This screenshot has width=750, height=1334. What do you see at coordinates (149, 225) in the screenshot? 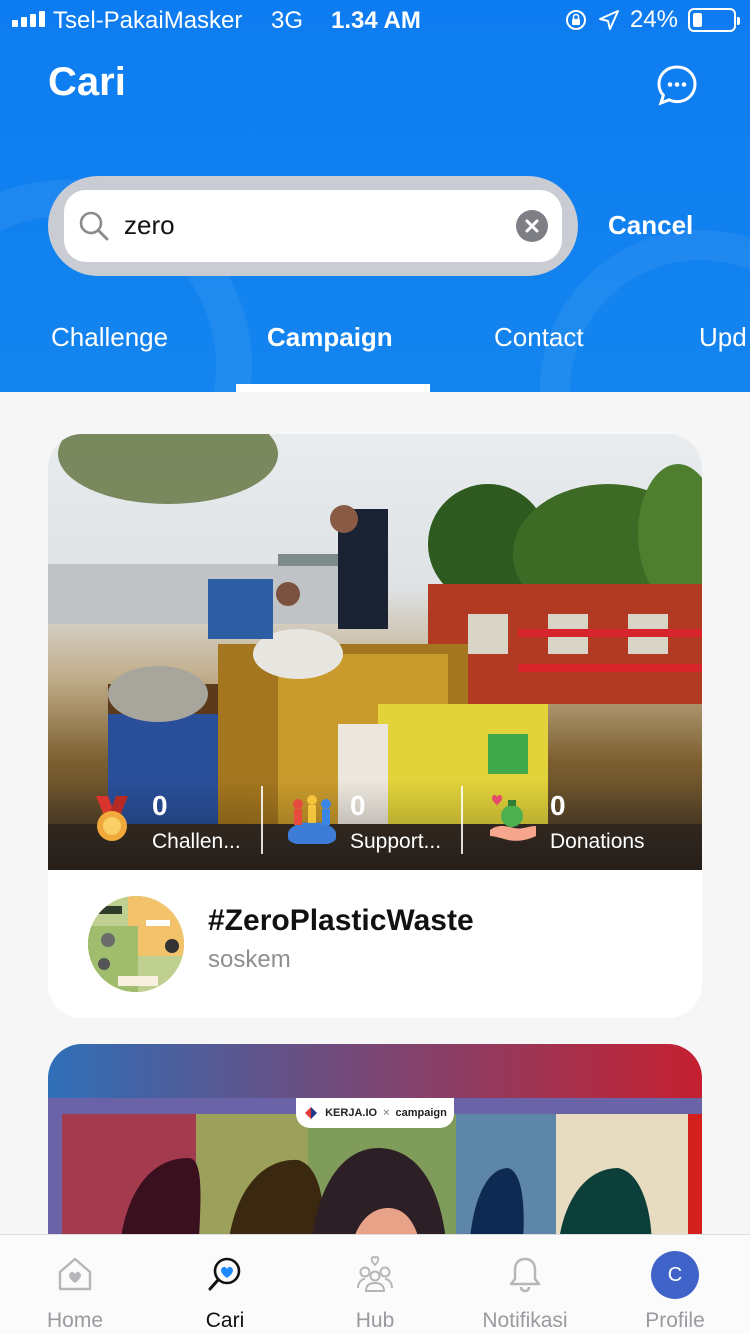
I see `search-query: zero` at bounding box center [149, 225].